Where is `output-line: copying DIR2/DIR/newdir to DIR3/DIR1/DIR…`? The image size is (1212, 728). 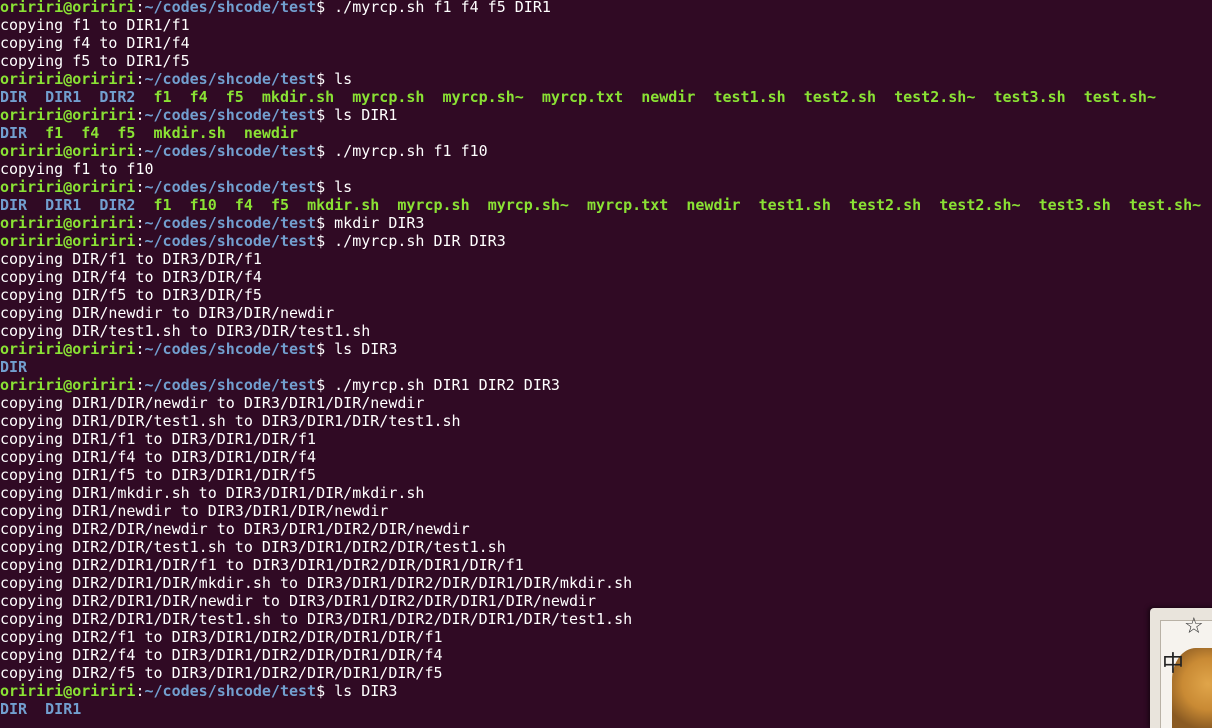 output-line: copying DIR2/DIR/newdir to DIR3/DIR1/DIR… is located at coordinates (235, 529).